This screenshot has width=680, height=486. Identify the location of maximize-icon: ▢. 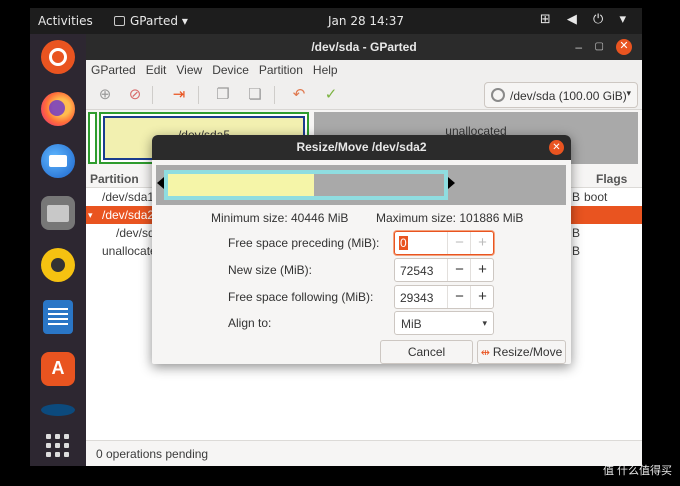
(599, 47).